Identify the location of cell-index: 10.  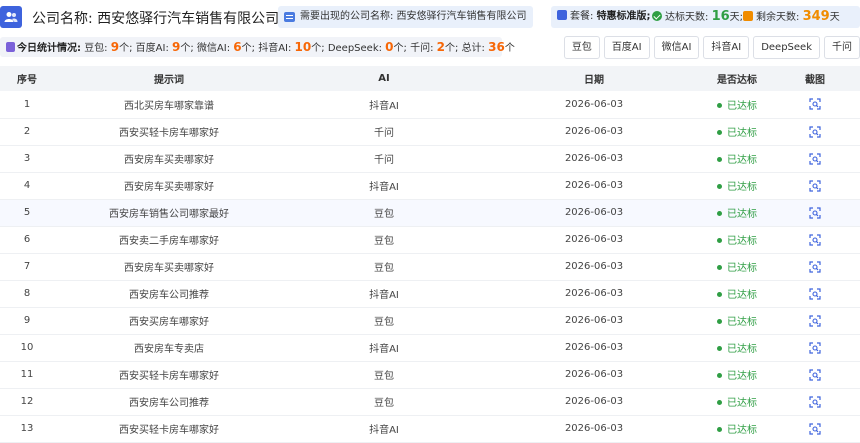
(27, 348).